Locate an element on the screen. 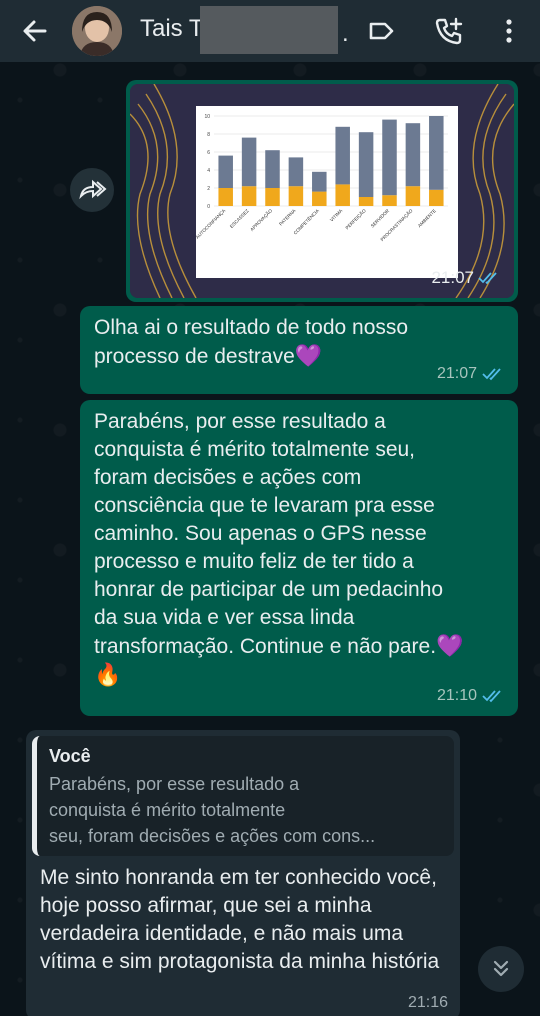 The image size is (540, 1016). double-chevron-down-icon is located at coordinates (501, 968).